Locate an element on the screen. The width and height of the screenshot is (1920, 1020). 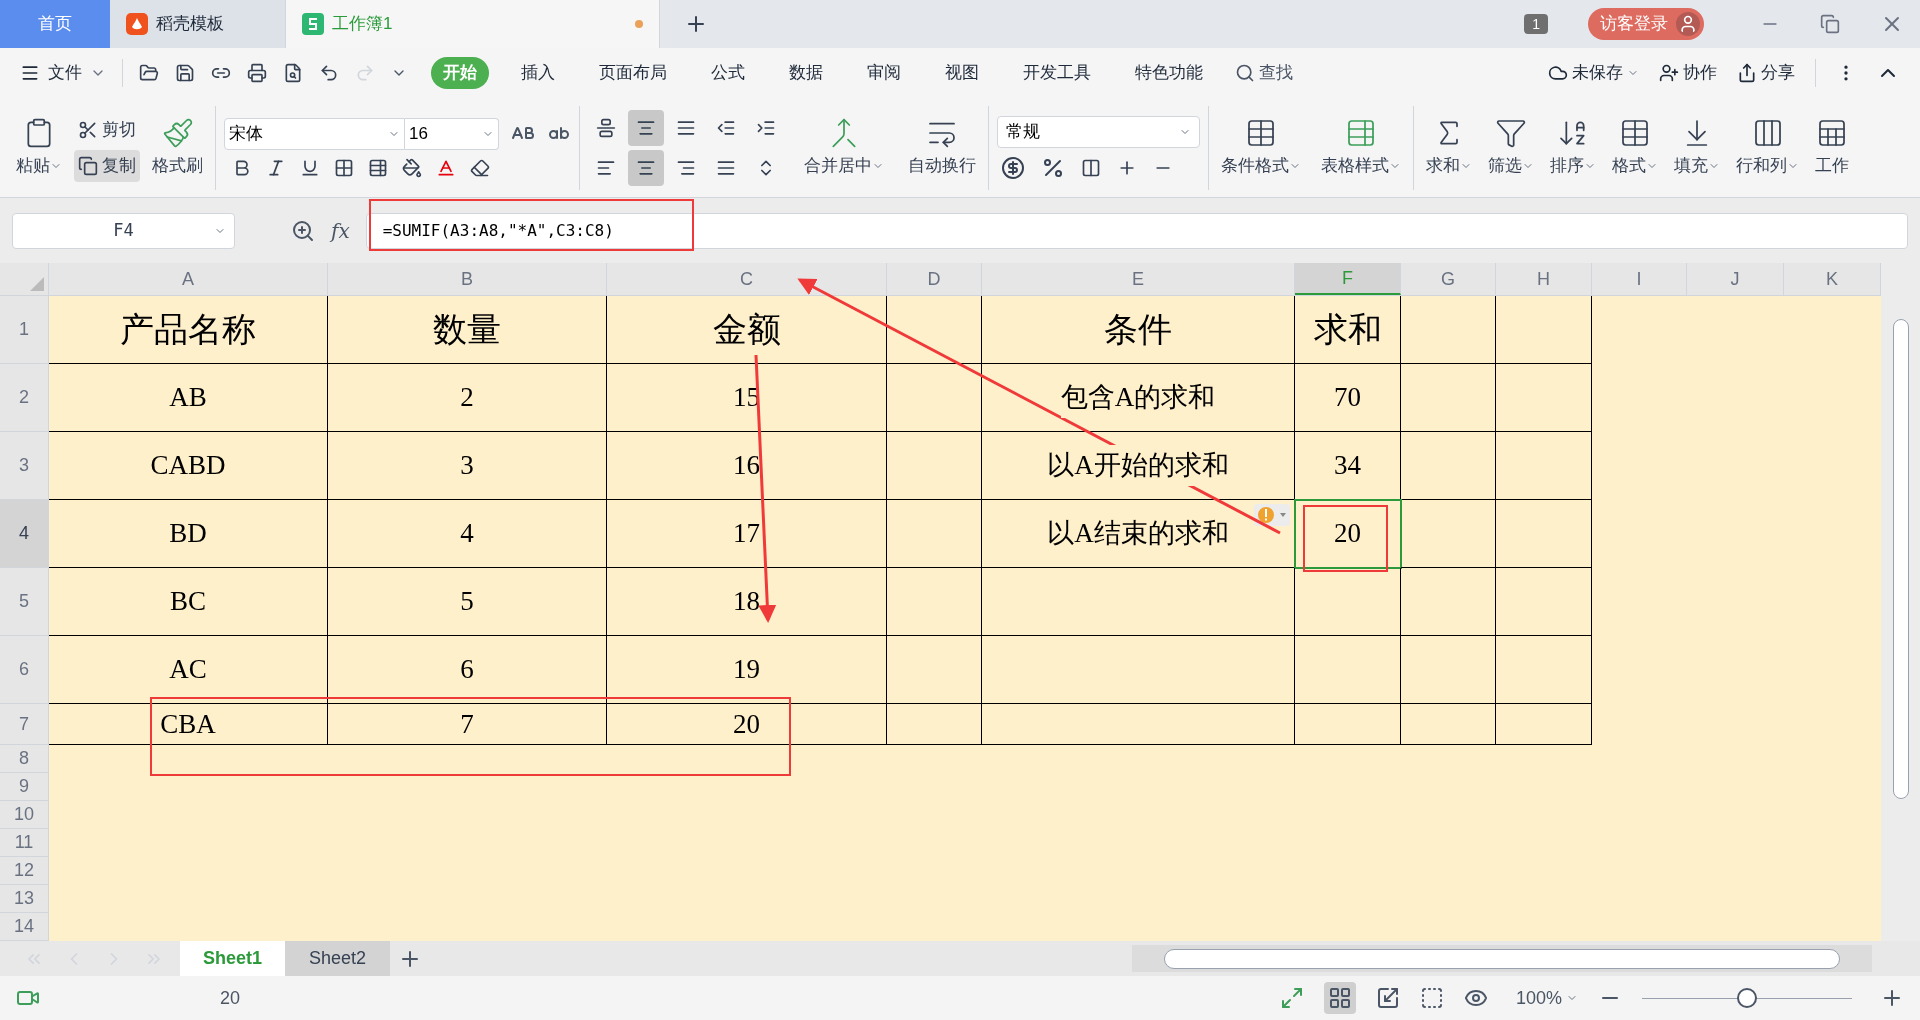
row-header: 6 is located at coordinates (24, 670).